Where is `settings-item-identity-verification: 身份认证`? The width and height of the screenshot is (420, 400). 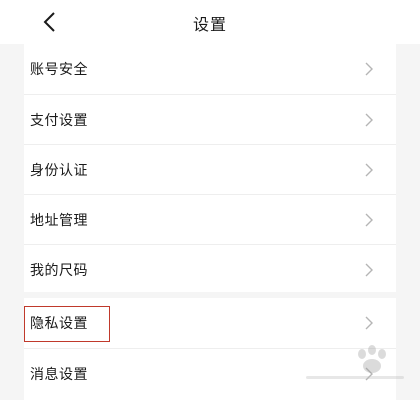 settings-item-identity-verification: 身份认证 is located at coordinates (210, 169).